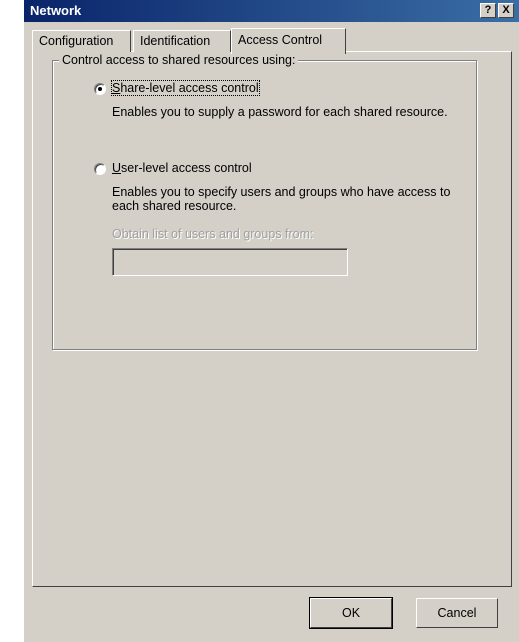  Describe the element at coordinates (76, 41) in the screenshot. I see `tab-configuration-label: Configuration` at that location.